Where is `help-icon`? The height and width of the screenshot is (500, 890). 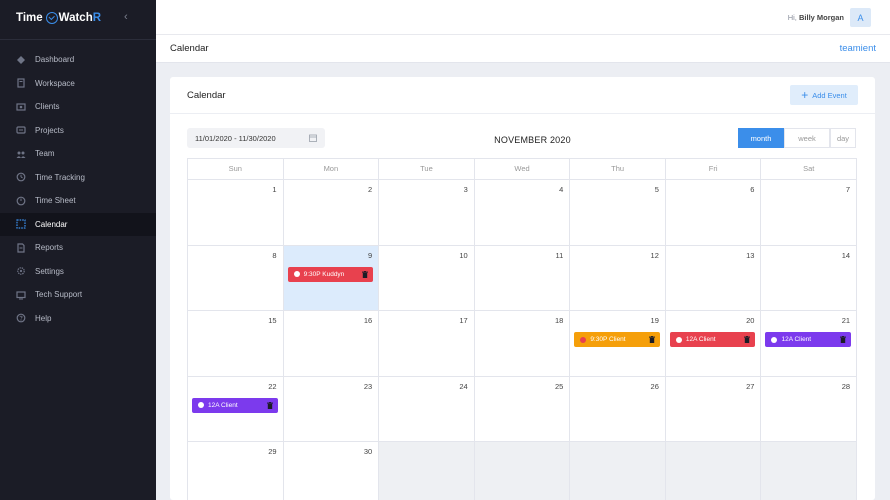 help-icon is located at coordinates (21, 318).